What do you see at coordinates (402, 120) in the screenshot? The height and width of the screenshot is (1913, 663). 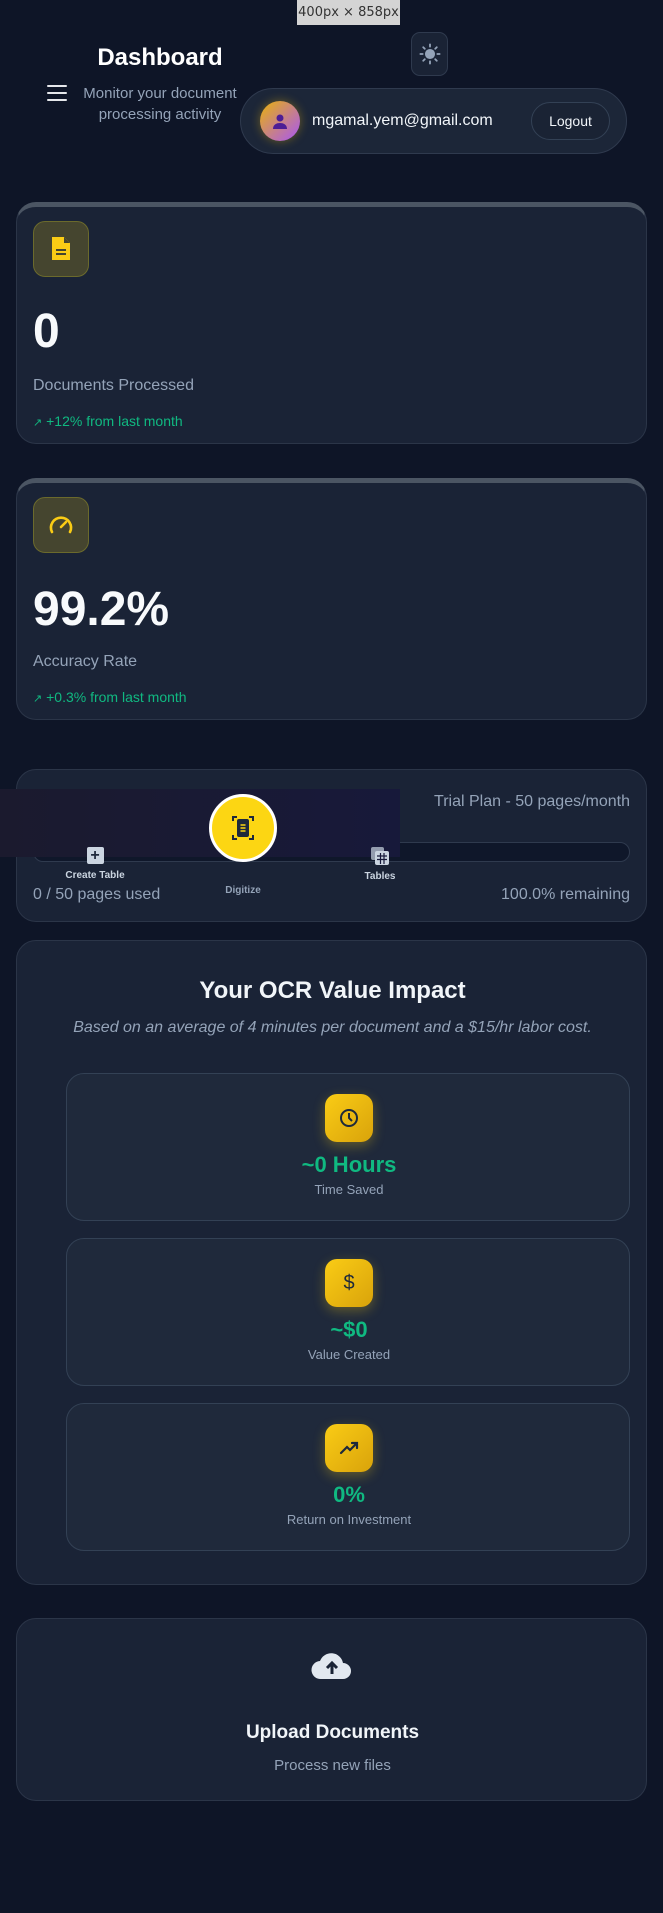 I see `user-email: mgamal.yem@gmail.com` at bounding box center [402, 120].